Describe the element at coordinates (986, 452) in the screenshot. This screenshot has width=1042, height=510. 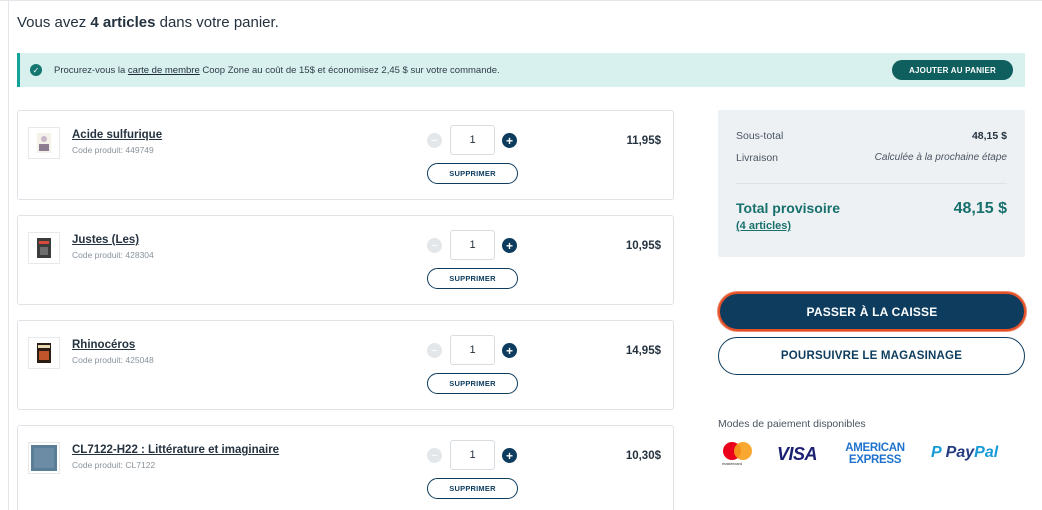
I see `paypal-pal: Pal` at that location.